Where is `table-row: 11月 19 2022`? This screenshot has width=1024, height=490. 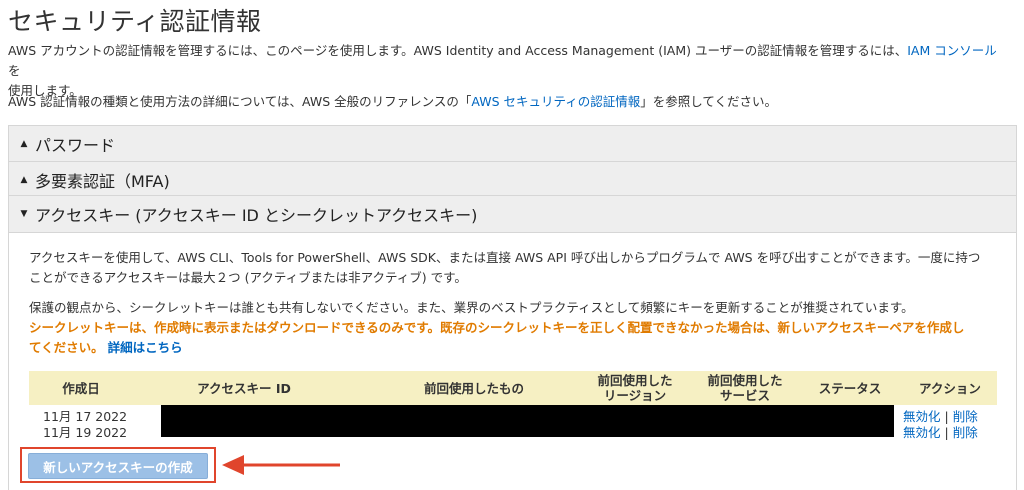
table-row: 11月 19 2022 is located at coordinates (85, 431).